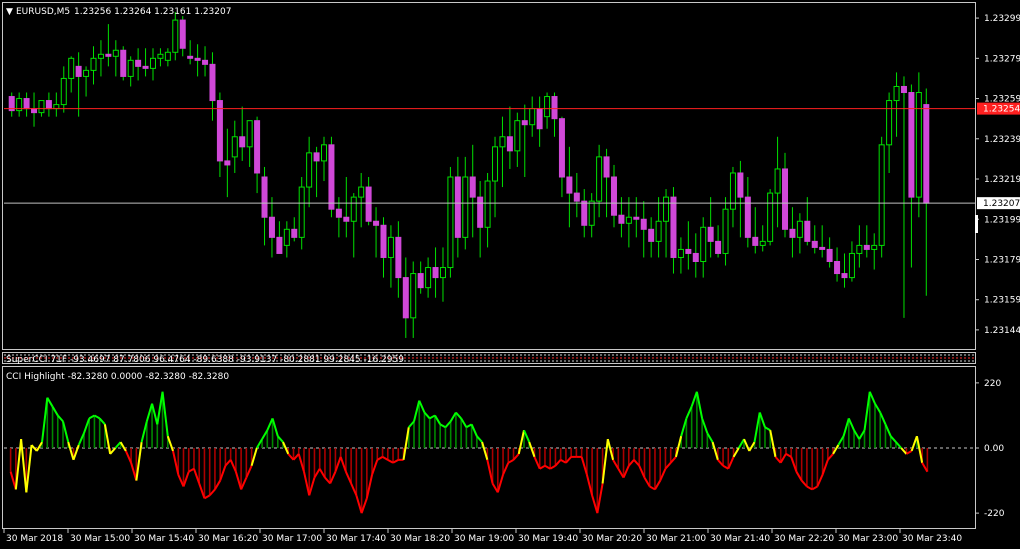  I want to click on symbol-label: EURUSD,M5, so click(43, 12).